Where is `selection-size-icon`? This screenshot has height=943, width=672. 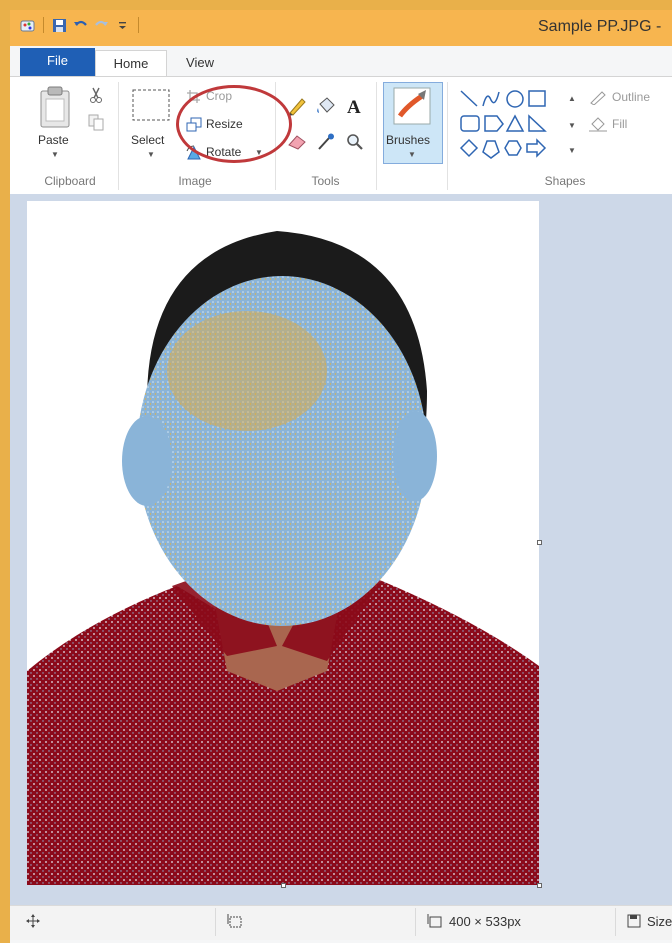
selection-size-icon is located at coordinates (234, 921).